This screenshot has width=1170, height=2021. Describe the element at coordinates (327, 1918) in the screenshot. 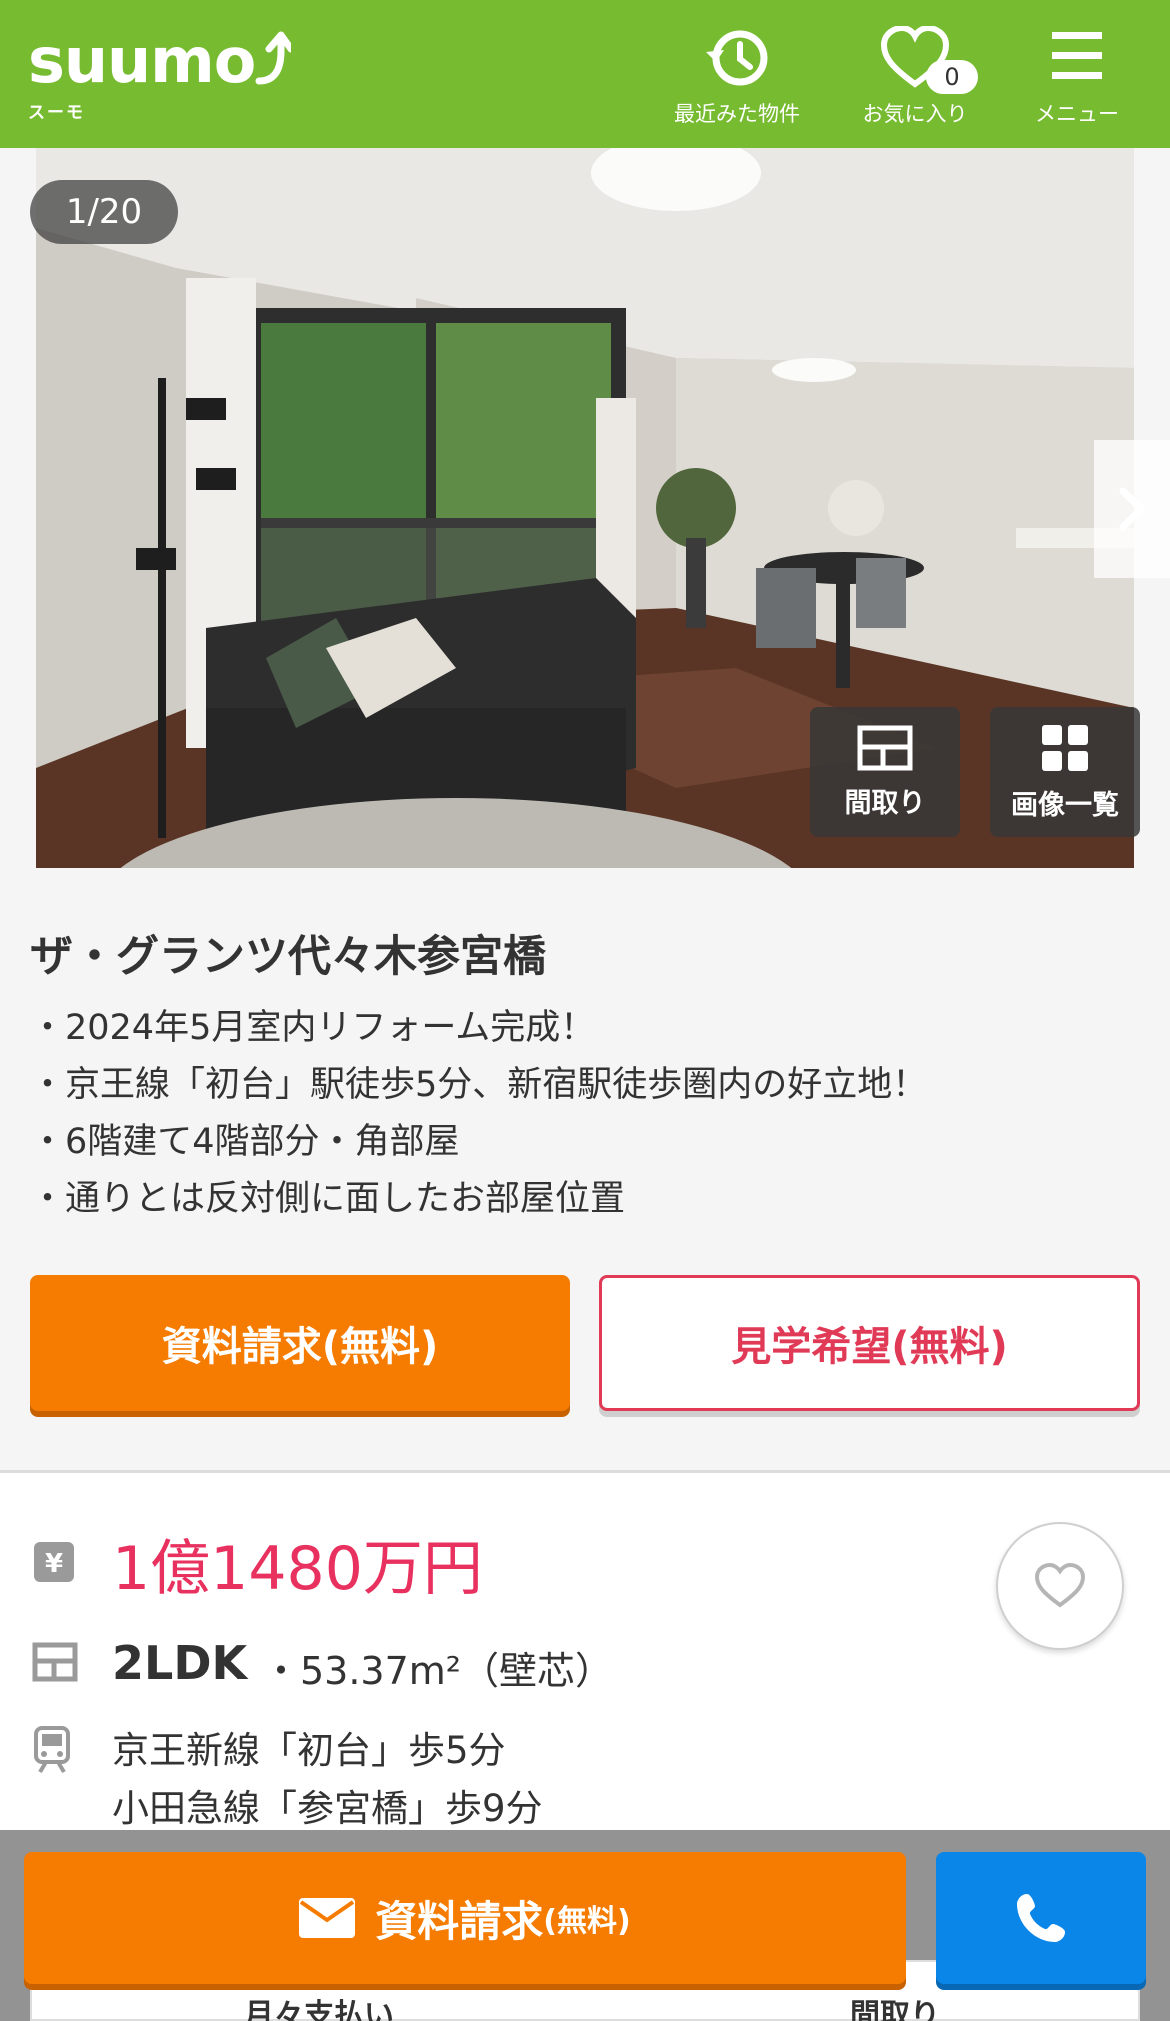

I see `mail-icon` at that location.